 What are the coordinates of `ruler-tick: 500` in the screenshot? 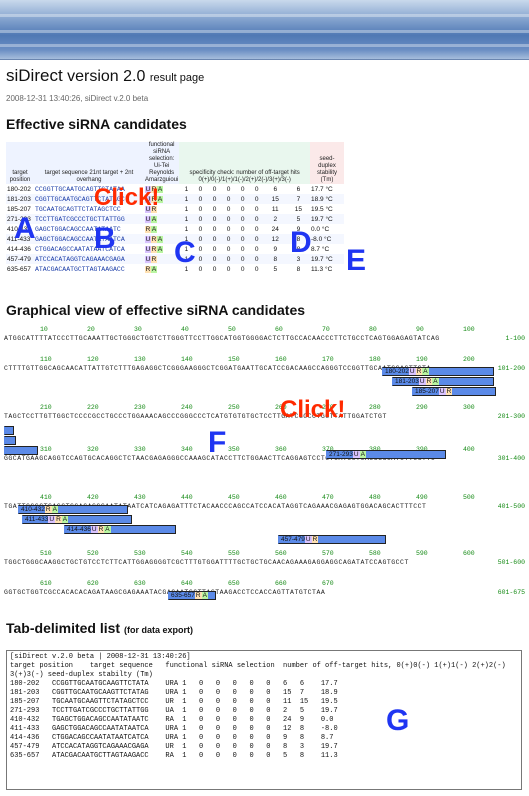 It's located at (469, 497).